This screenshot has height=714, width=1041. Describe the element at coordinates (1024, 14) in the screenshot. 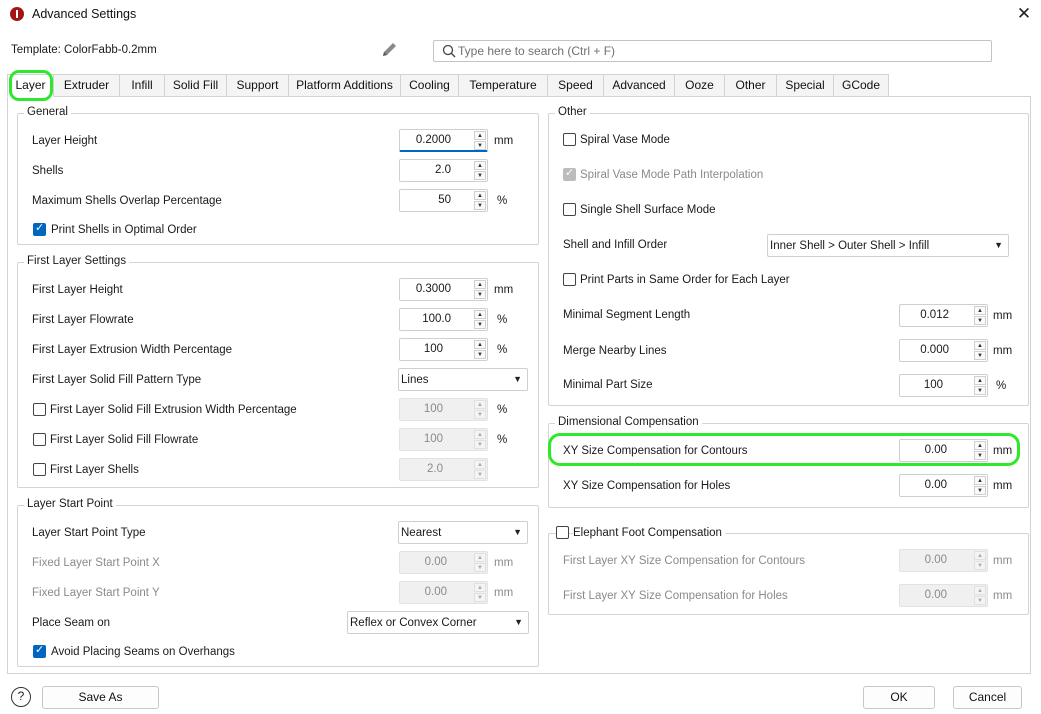

I see `close-icon: ✕` at that location.